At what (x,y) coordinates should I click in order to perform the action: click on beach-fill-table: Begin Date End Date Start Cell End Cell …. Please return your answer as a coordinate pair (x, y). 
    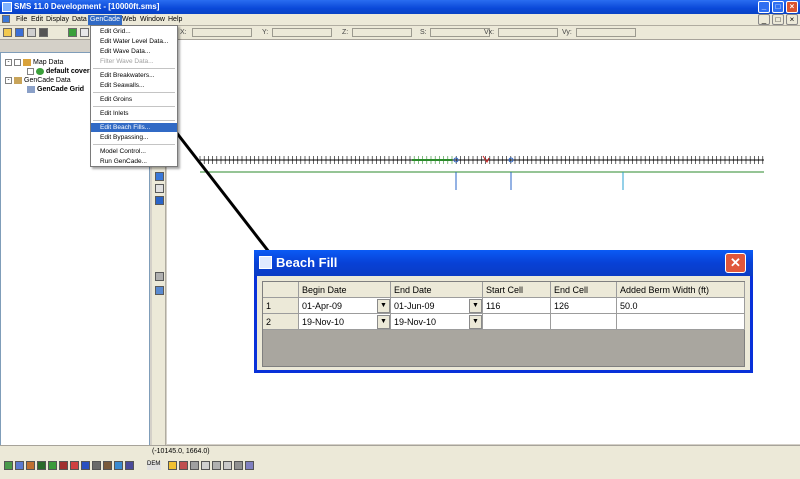
    Looking at the image, I should click on (503, 324).